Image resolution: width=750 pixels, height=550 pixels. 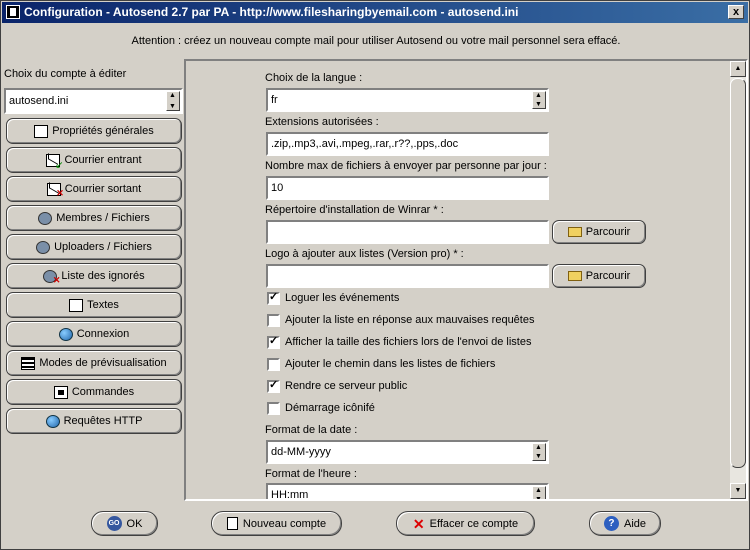 What do you see at coordinates (738, 273) in the screenshot?
I see `scroll-thumb` at bounding box center [738, 273].